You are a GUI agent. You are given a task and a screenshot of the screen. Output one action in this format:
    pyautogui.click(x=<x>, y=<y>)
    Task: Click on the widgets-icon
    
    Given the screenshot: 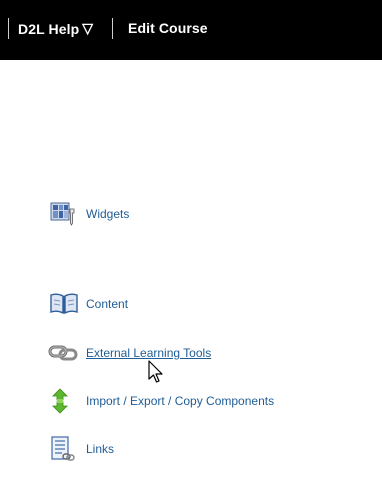 What is the action you would take?
    pyautogui.click(x=64, y=214)
    